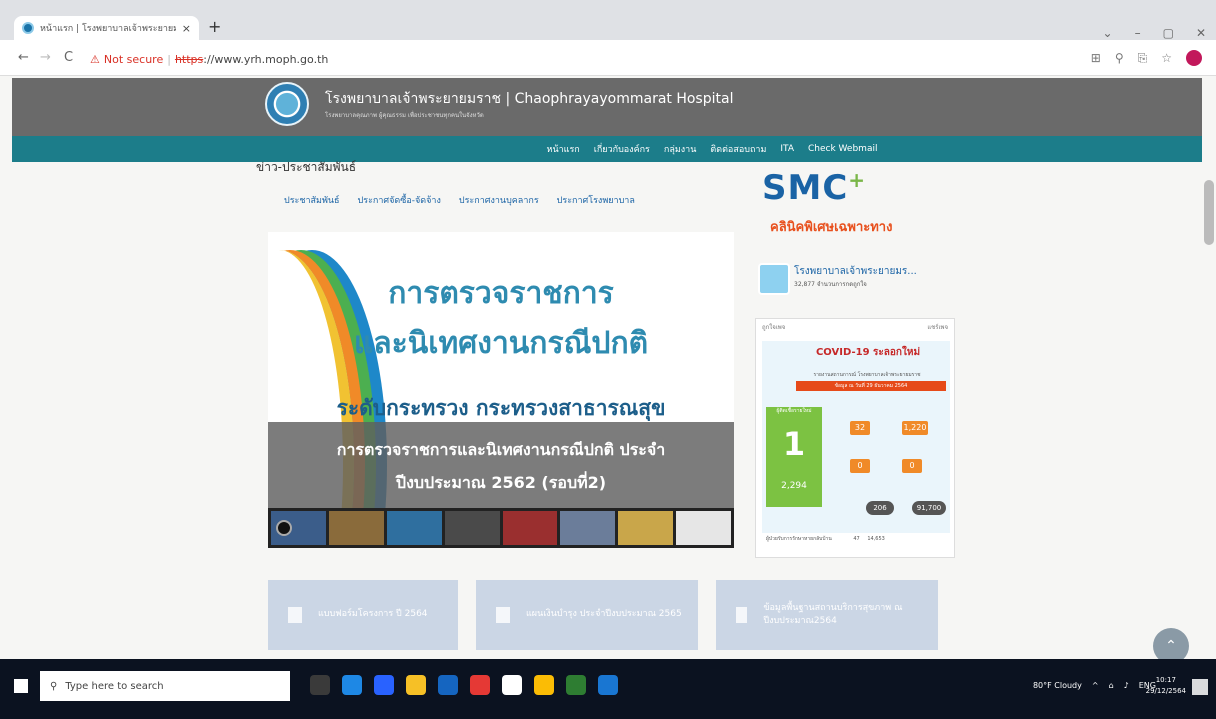  Describe the element at coordinates (54, 686) in the screenshot. I see `search-icon: ⚲` at that location.